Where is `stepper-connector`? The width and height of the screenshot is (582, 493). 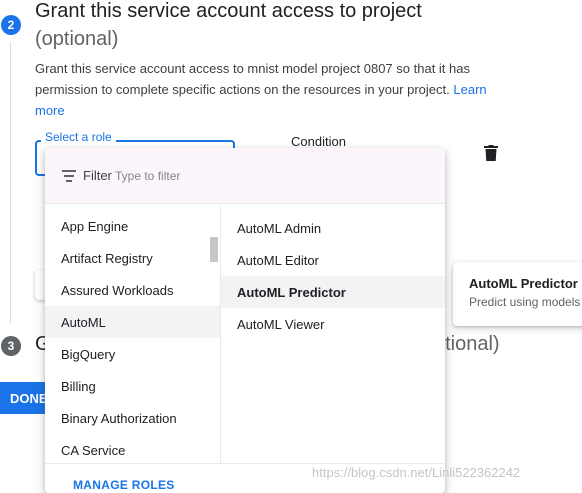
stepper-connector is located at coordinates (10, 183).